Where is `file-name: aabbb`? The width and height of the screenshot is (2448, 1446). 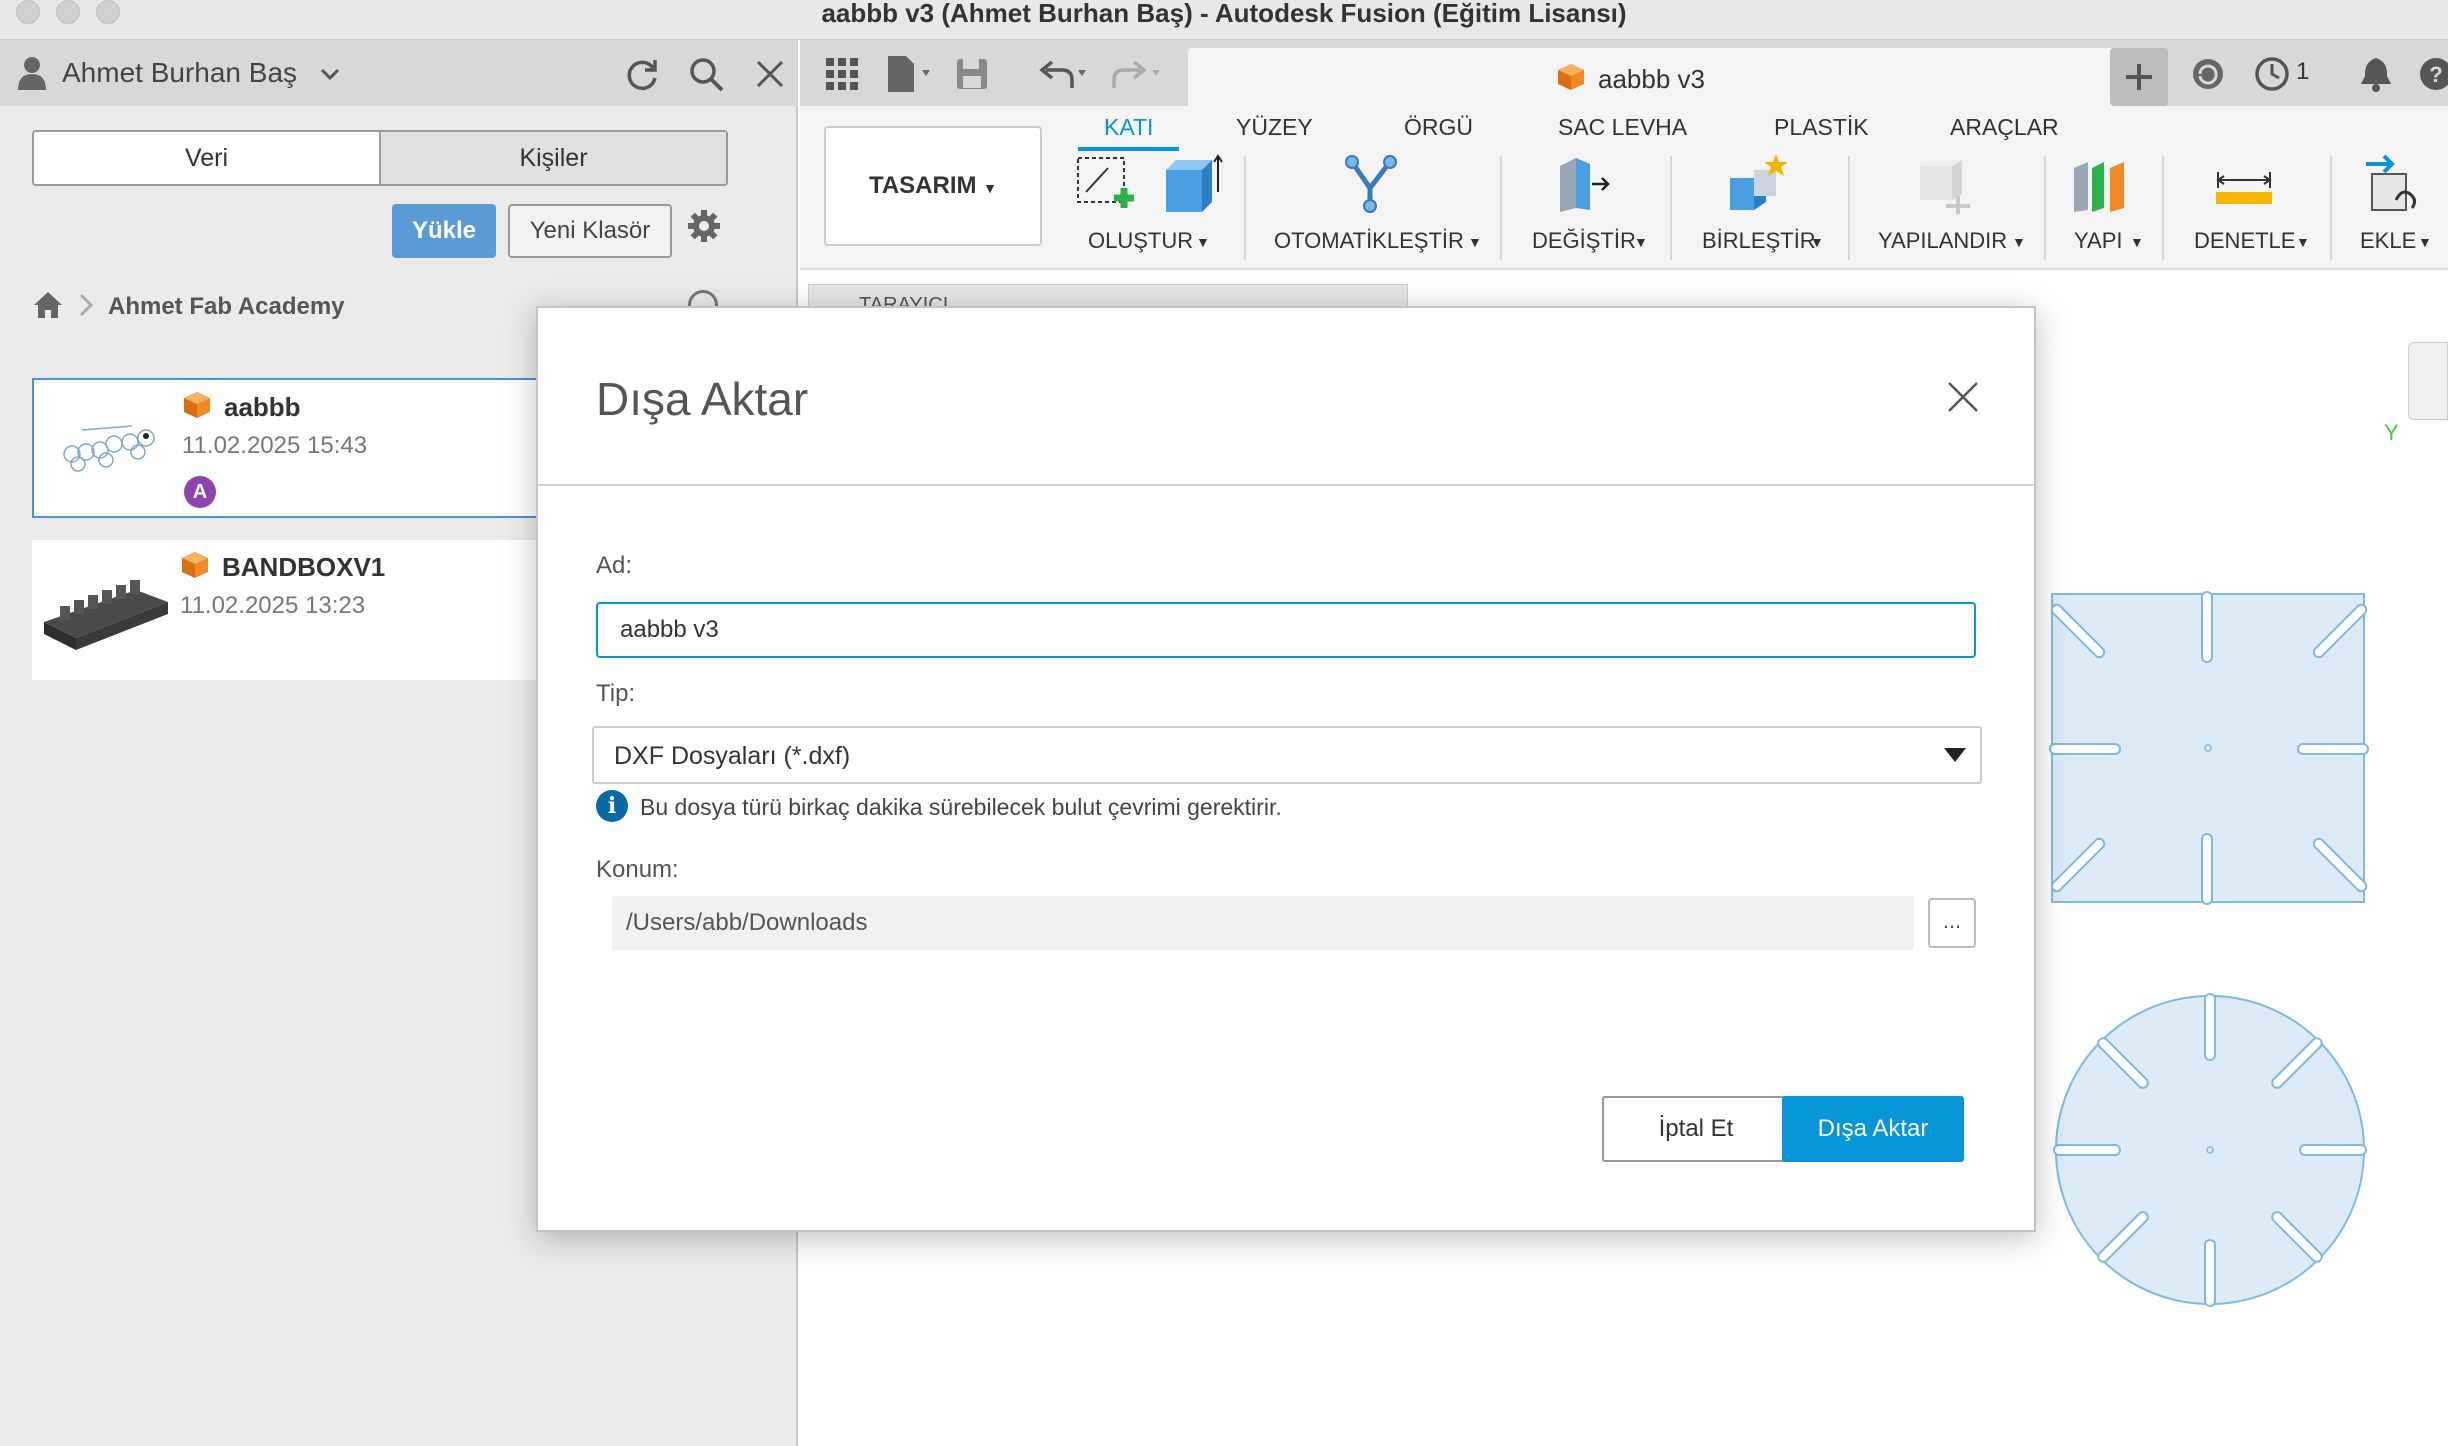 file-name: aabbb is located at coordinates (262, 407).